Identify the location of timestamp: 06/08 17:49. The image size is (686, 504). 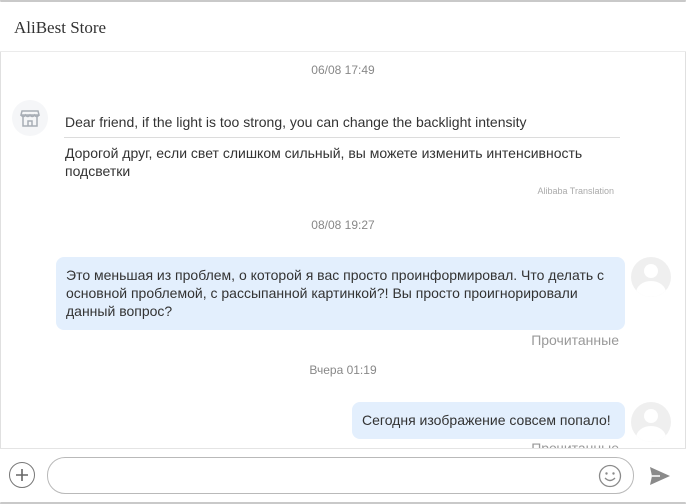
(343, 70).